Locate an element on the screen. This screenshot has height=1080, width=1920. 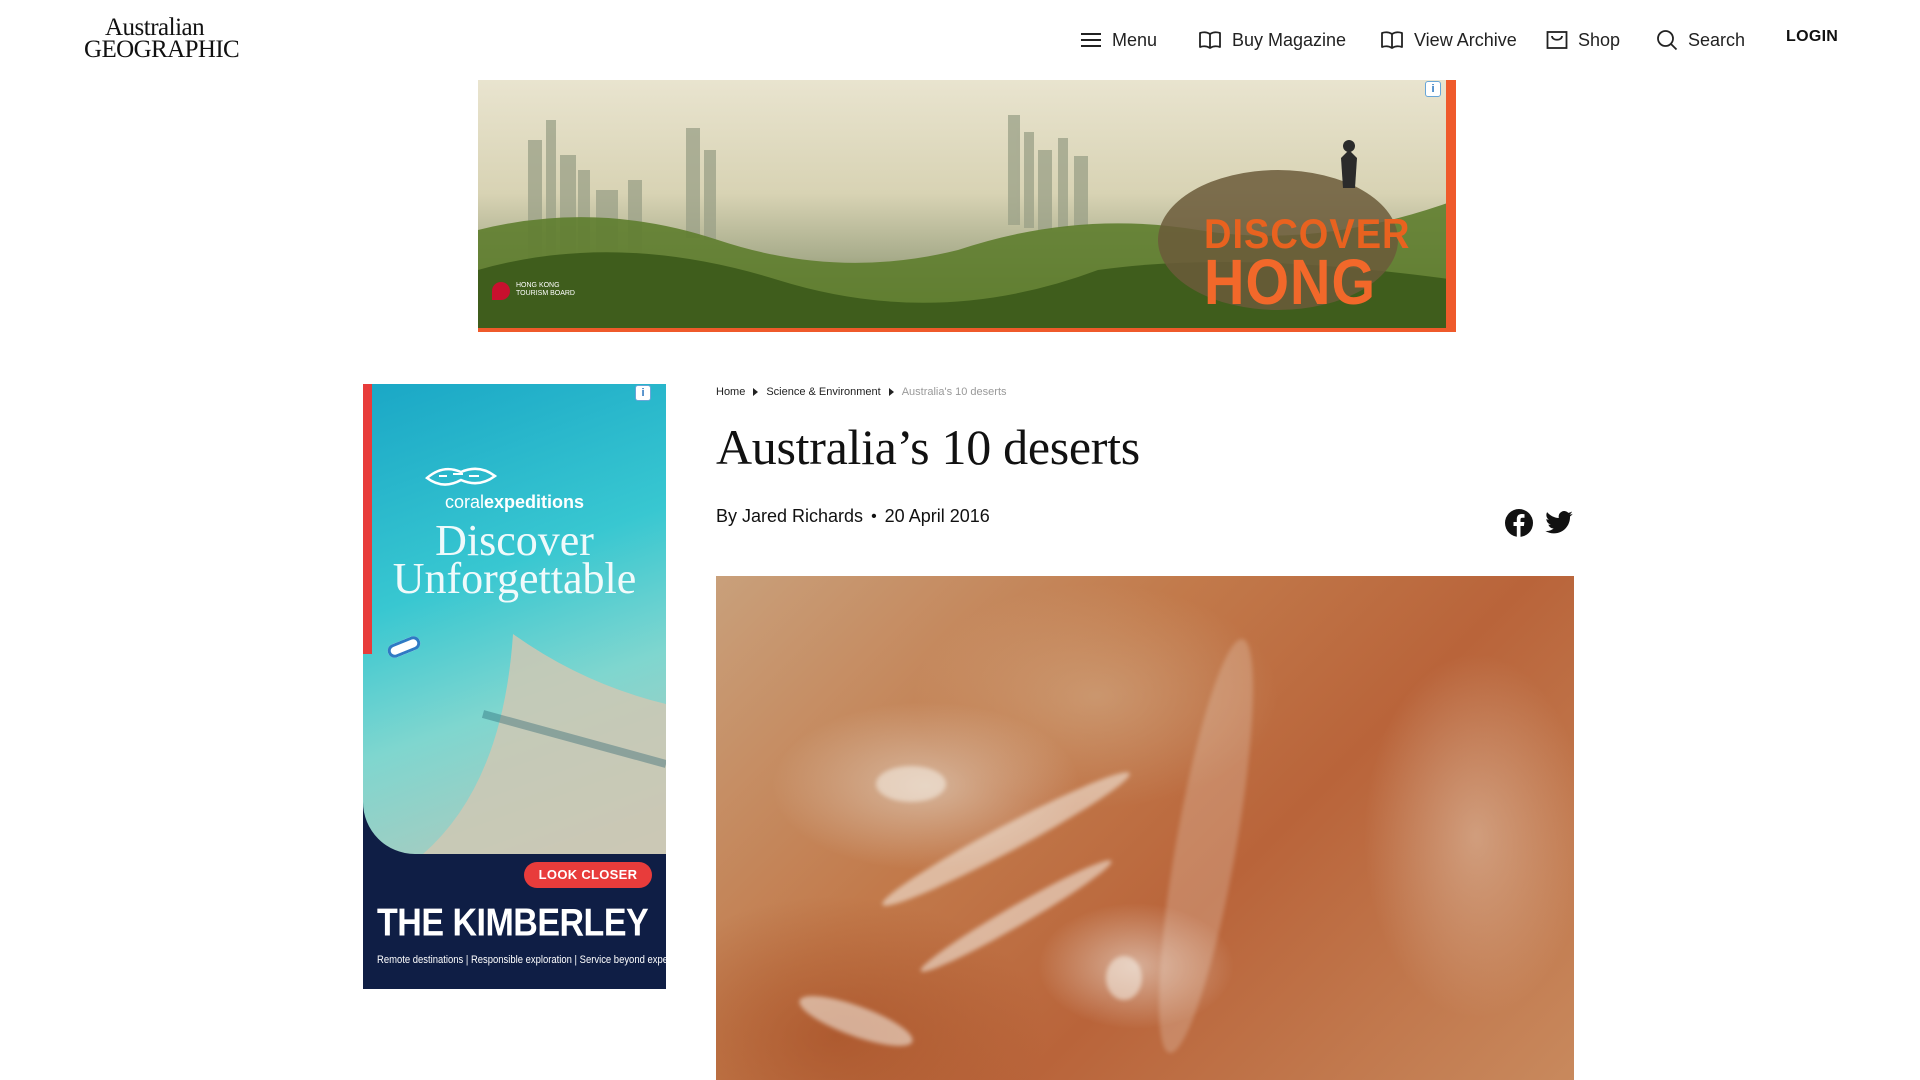
ad-accent-border is located at coordinates (1451, 206).